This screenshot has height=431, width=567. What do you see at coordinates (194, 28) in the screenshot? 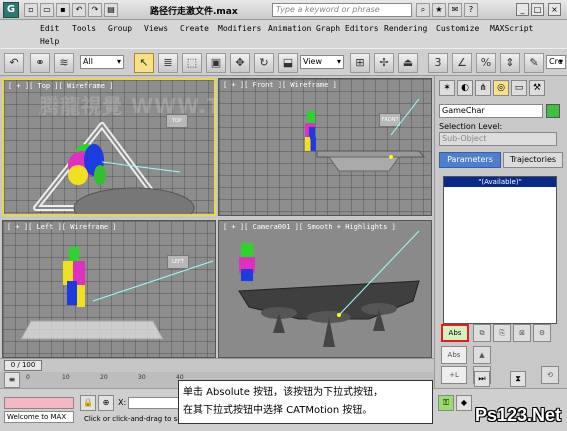
I see `menu-create: Create` at bounding box center [194, 28].